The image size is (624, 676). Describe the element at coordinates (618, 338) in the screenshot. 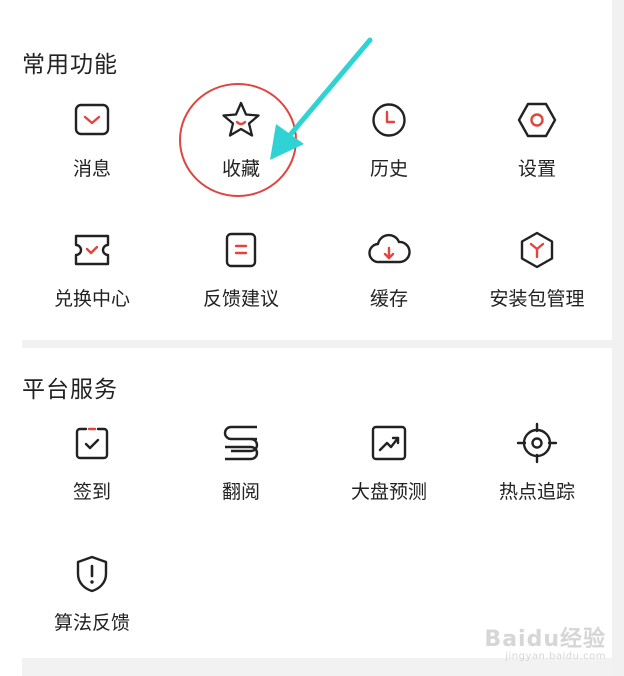

I see `right-edge-strip` at that location.